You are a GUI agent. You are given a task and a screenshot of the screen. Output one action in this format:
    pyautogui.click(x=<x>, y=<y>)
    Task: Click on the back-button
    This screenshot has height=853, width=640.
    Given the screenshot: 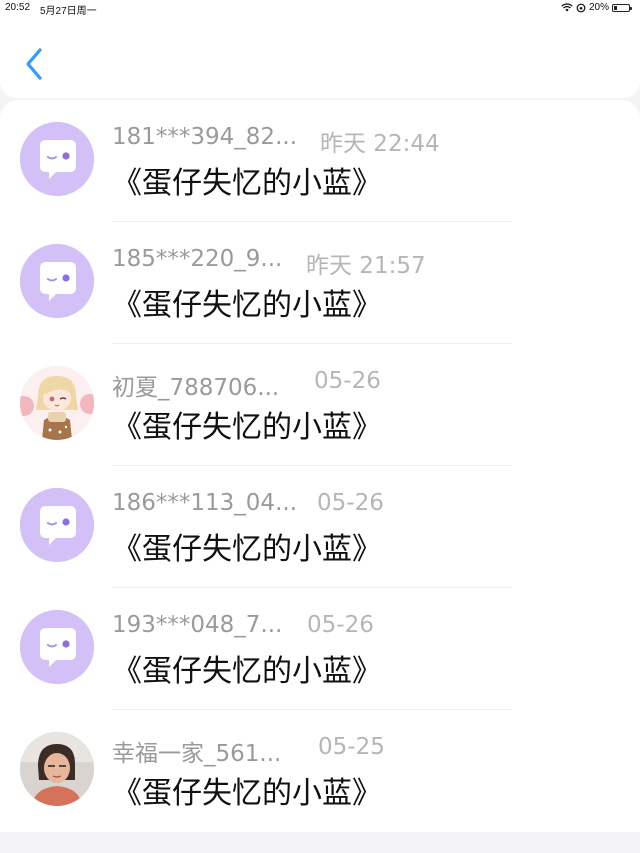 What is the action you would take?
    pyautogui.click(x=37, y=64)
    